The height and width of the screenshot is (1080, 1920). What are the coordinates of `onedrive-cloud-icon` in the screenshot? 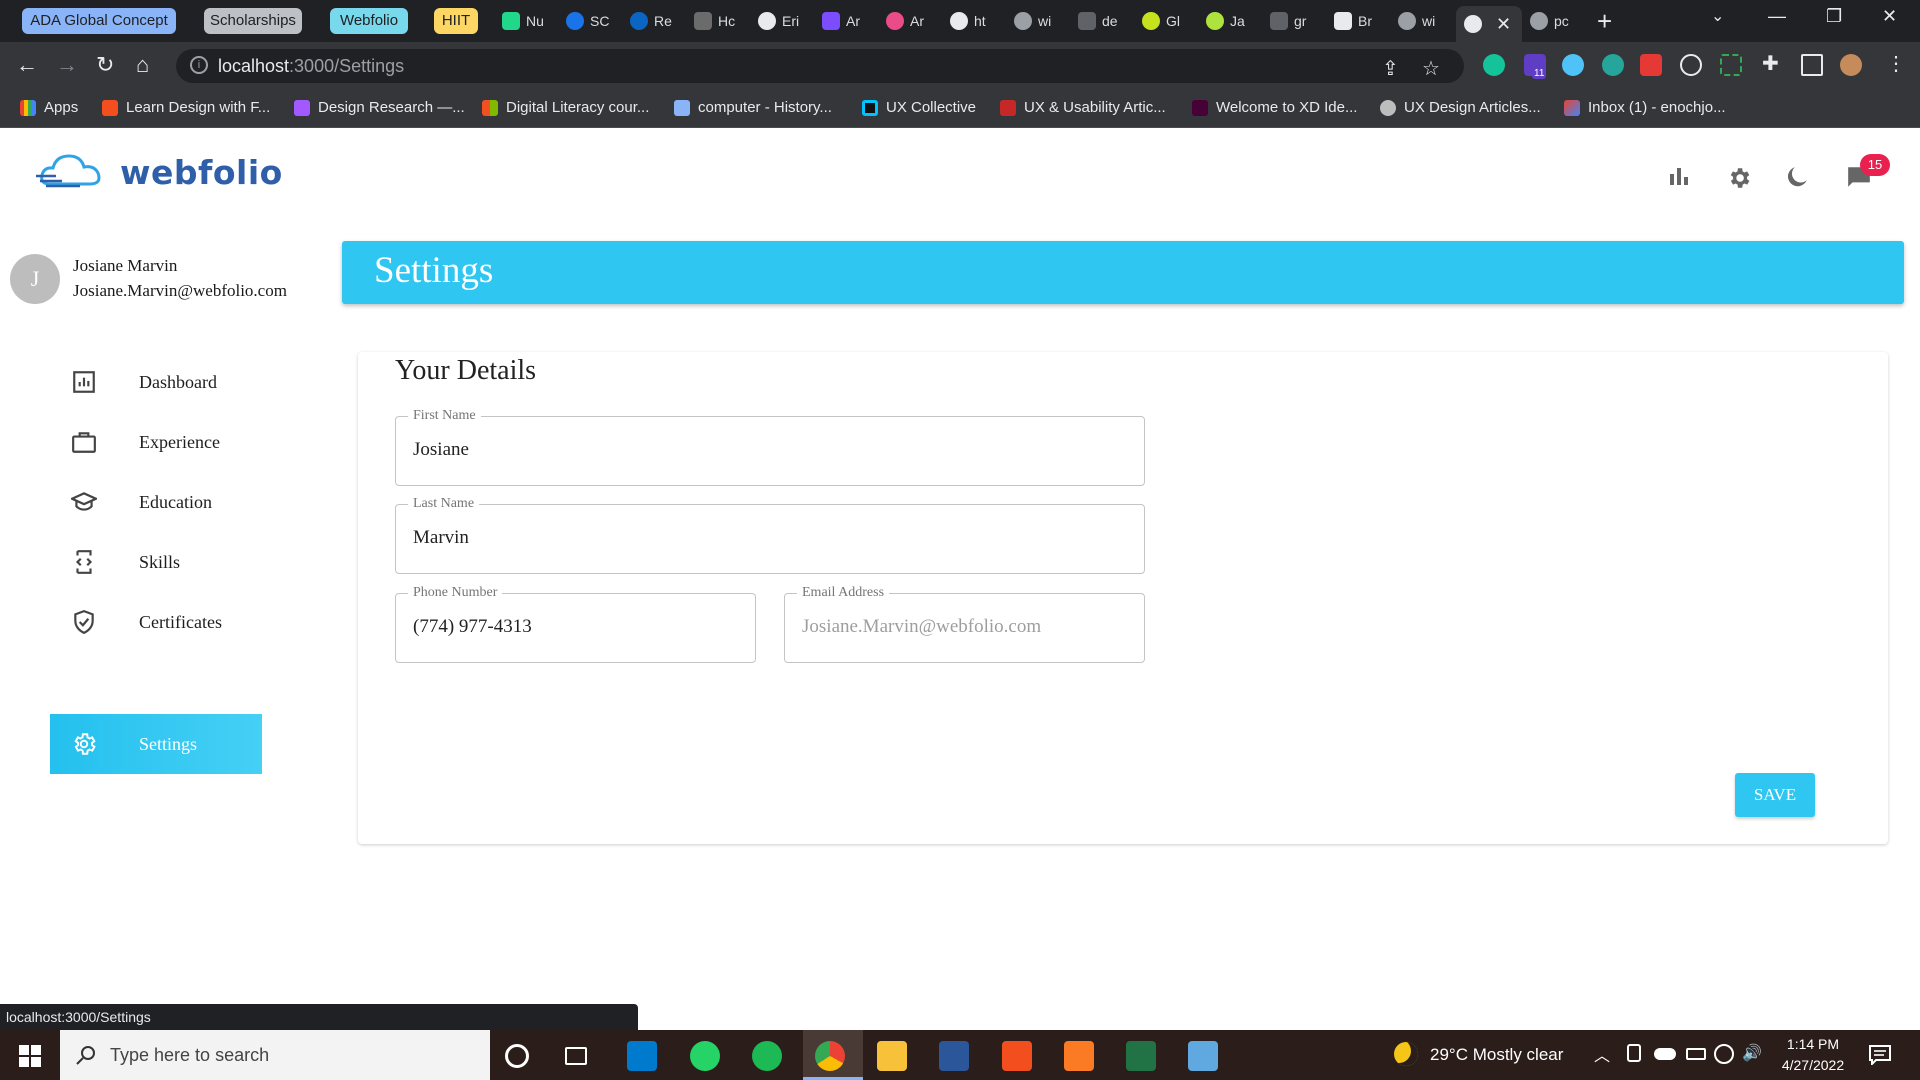 It's located at (1665, 1054).